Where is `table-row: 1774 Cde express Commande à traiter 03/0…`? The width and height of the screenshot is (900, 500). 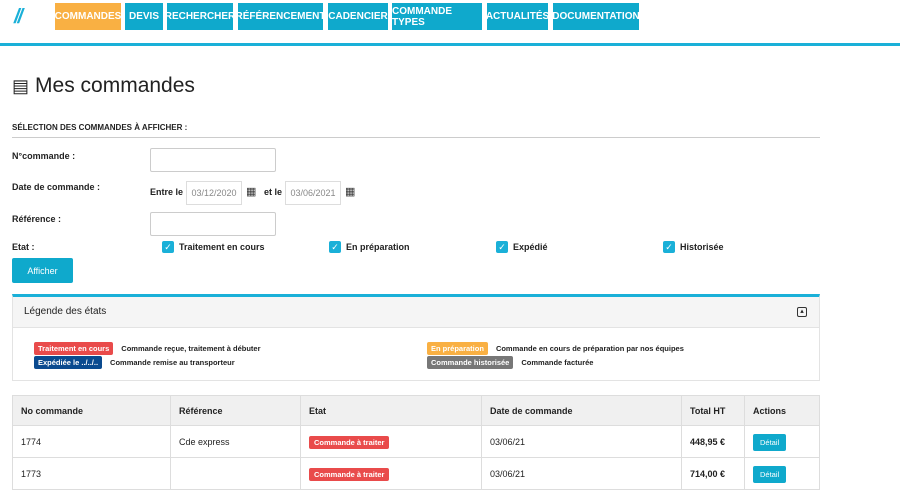 table-row: 1774 Cde express Commande à traiter 03/0… is located at coordinates (416, 441).